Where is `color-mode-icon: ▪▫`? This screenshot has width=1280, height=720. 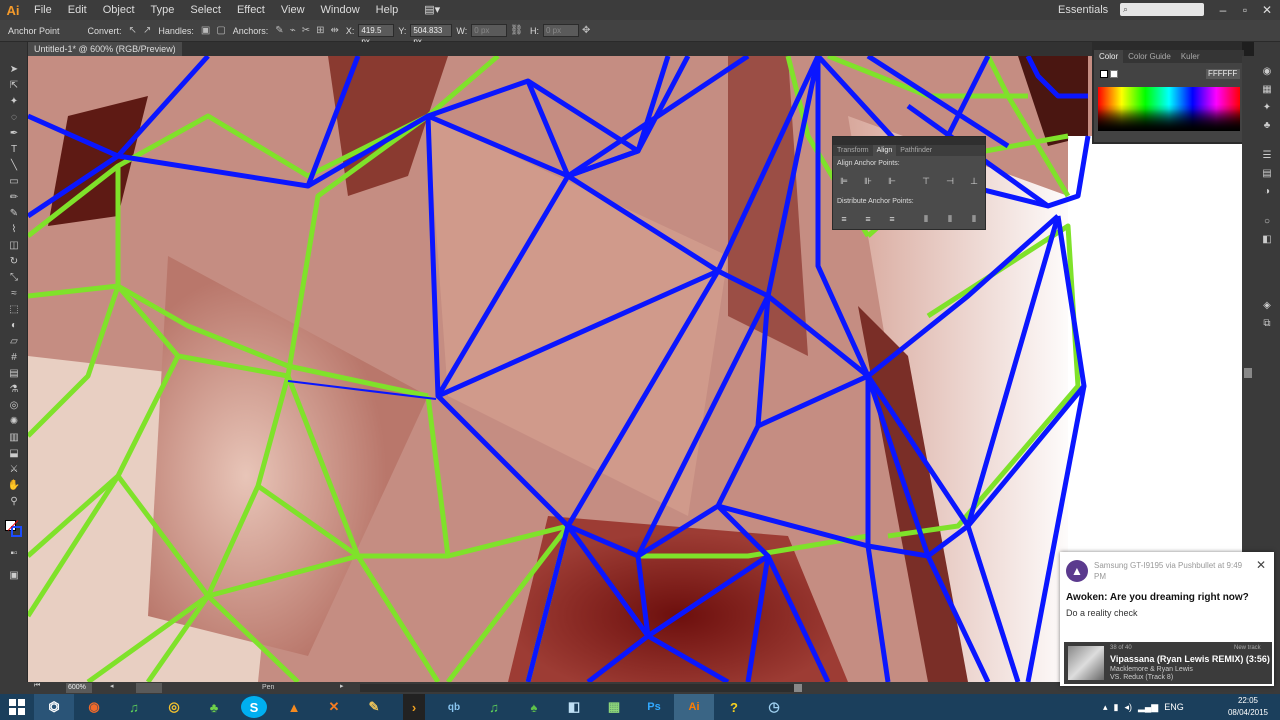 color-mode-icon: ▪▫ is located at coordinates (14, 554).